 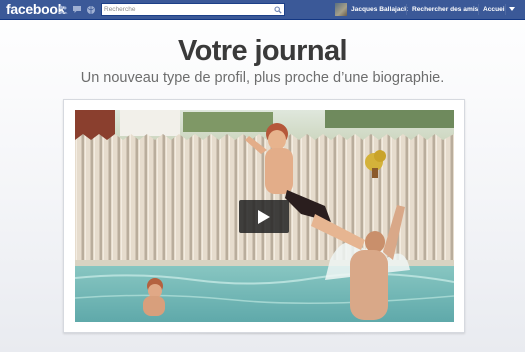 What do you see at coordinates (277, 9) in the screenshot?
I see `search-icon` at bounding box center [277, 9].